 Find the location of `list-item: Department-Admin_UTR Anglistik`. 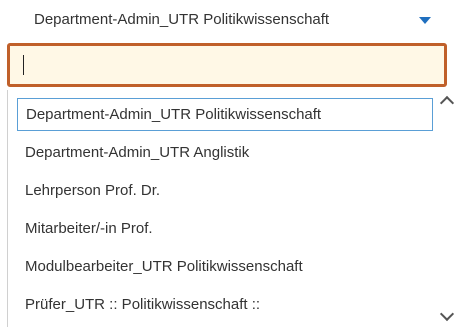

list-item: Department-Admin_UTR Anglistik is located at coordinates (225, 152).